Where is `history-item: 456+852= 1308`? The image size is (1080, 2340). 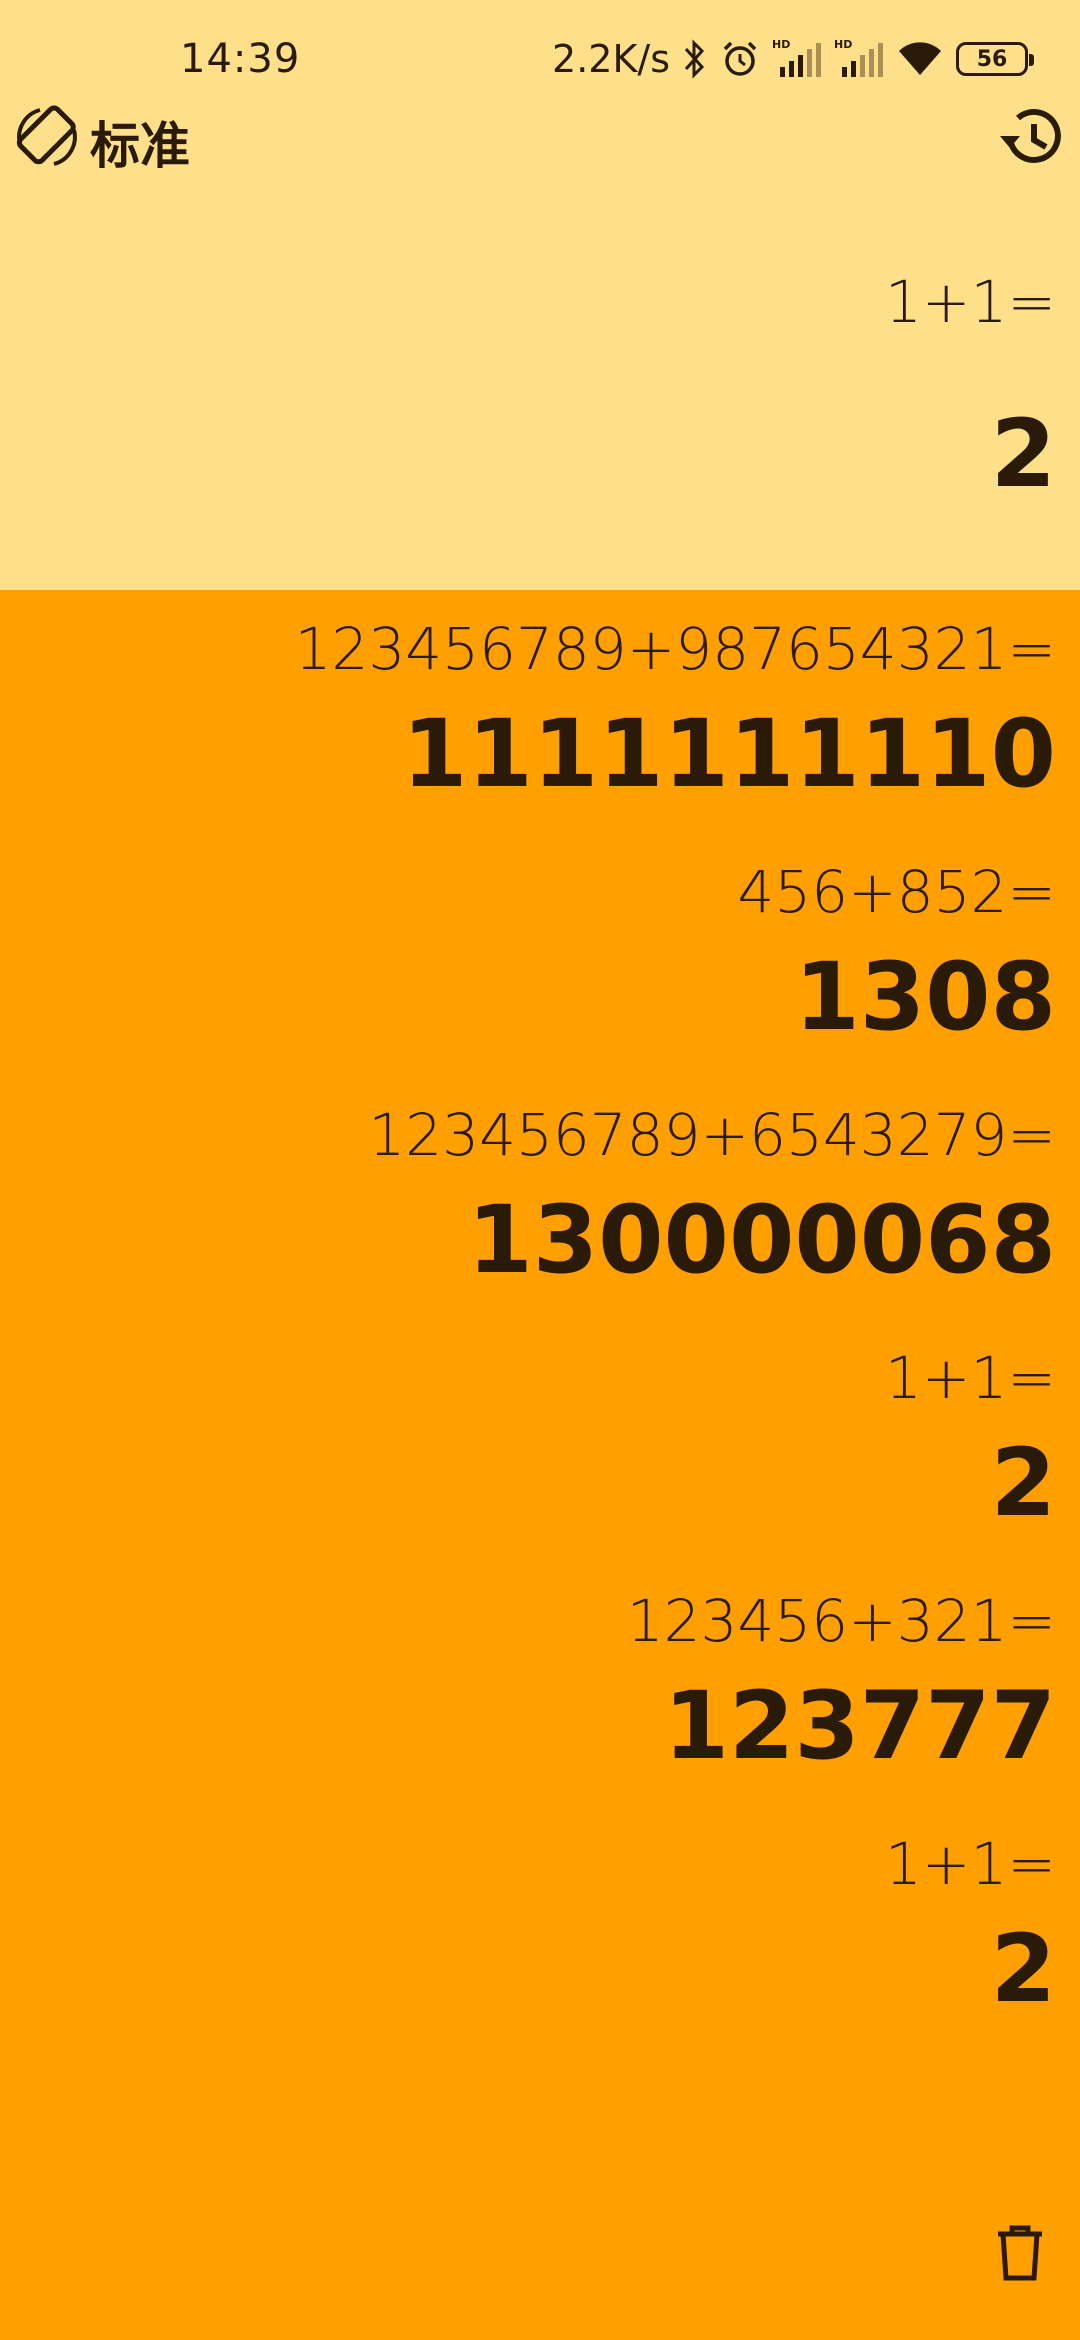
history-item: 456+852= 1308 is located at coordinates (540, 979).